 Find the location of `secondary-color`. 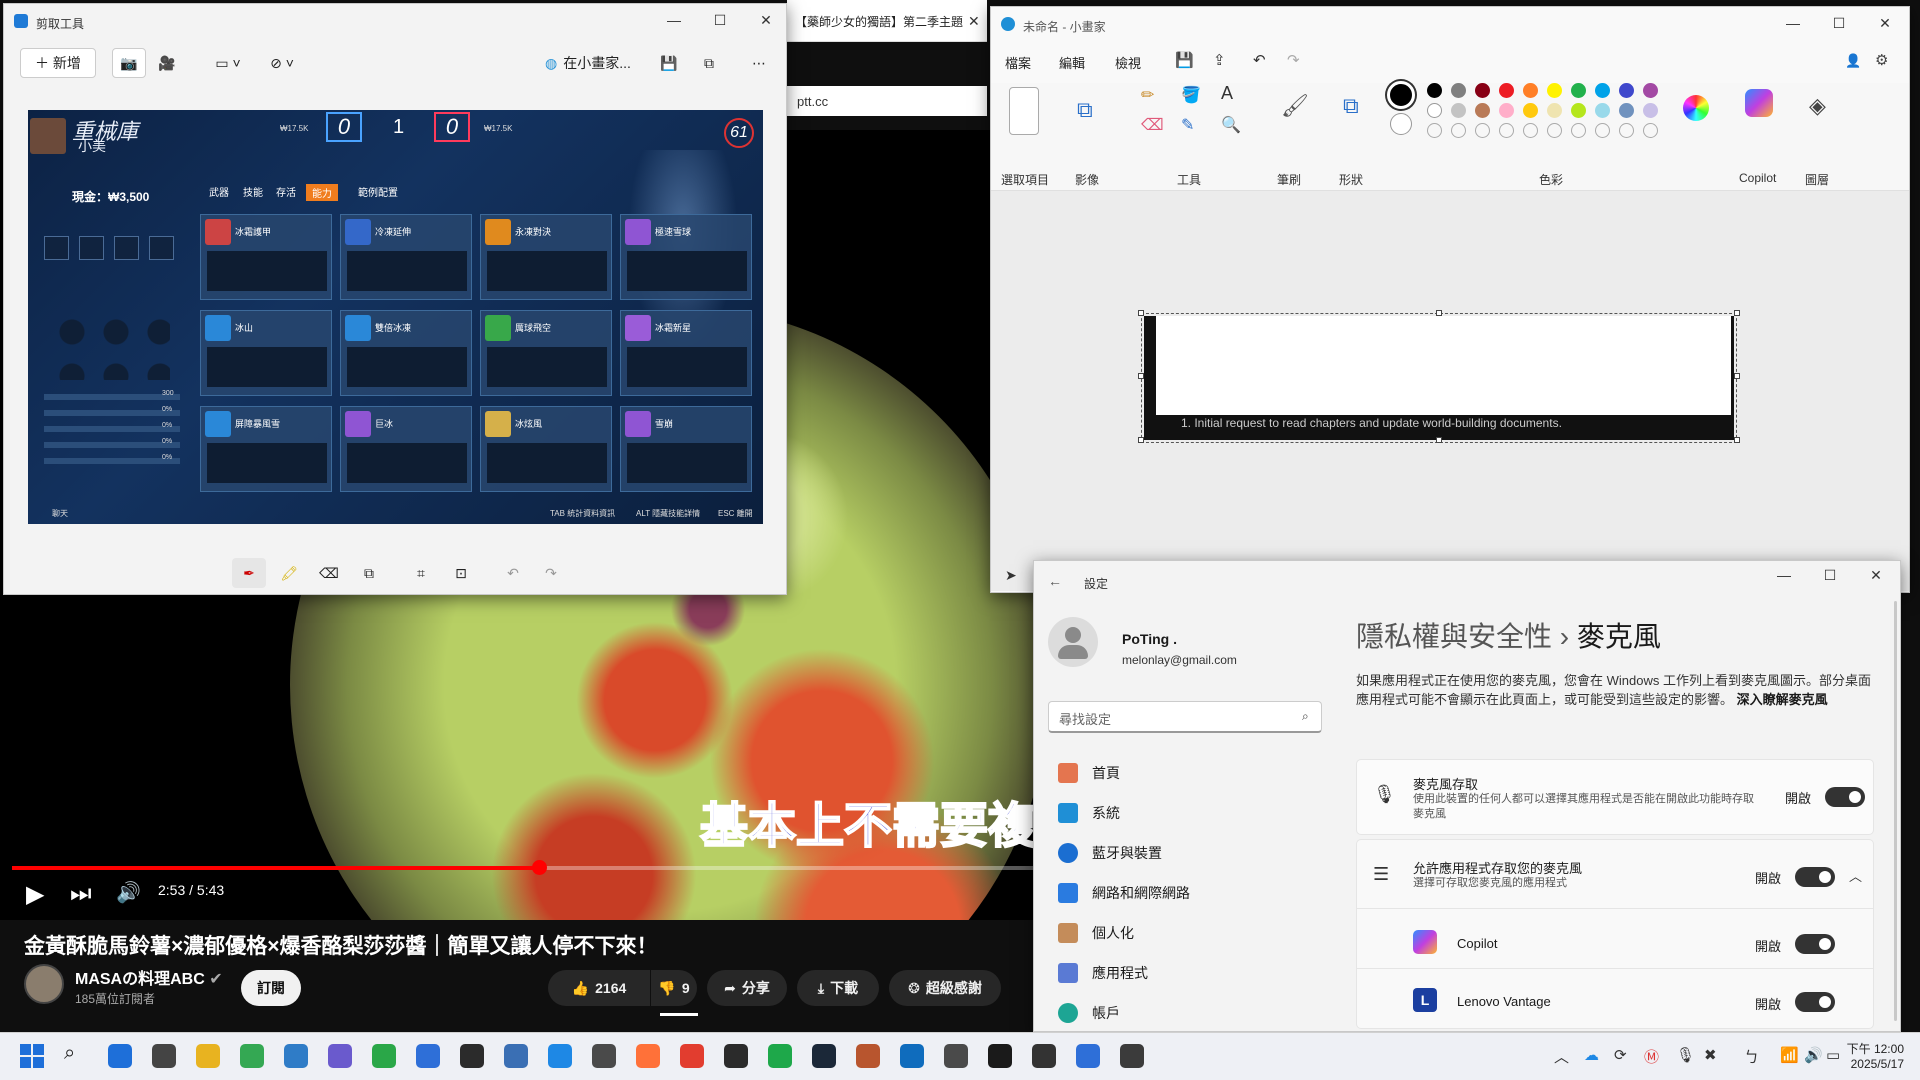

secondary-color is located at coordinates (1401, 124).